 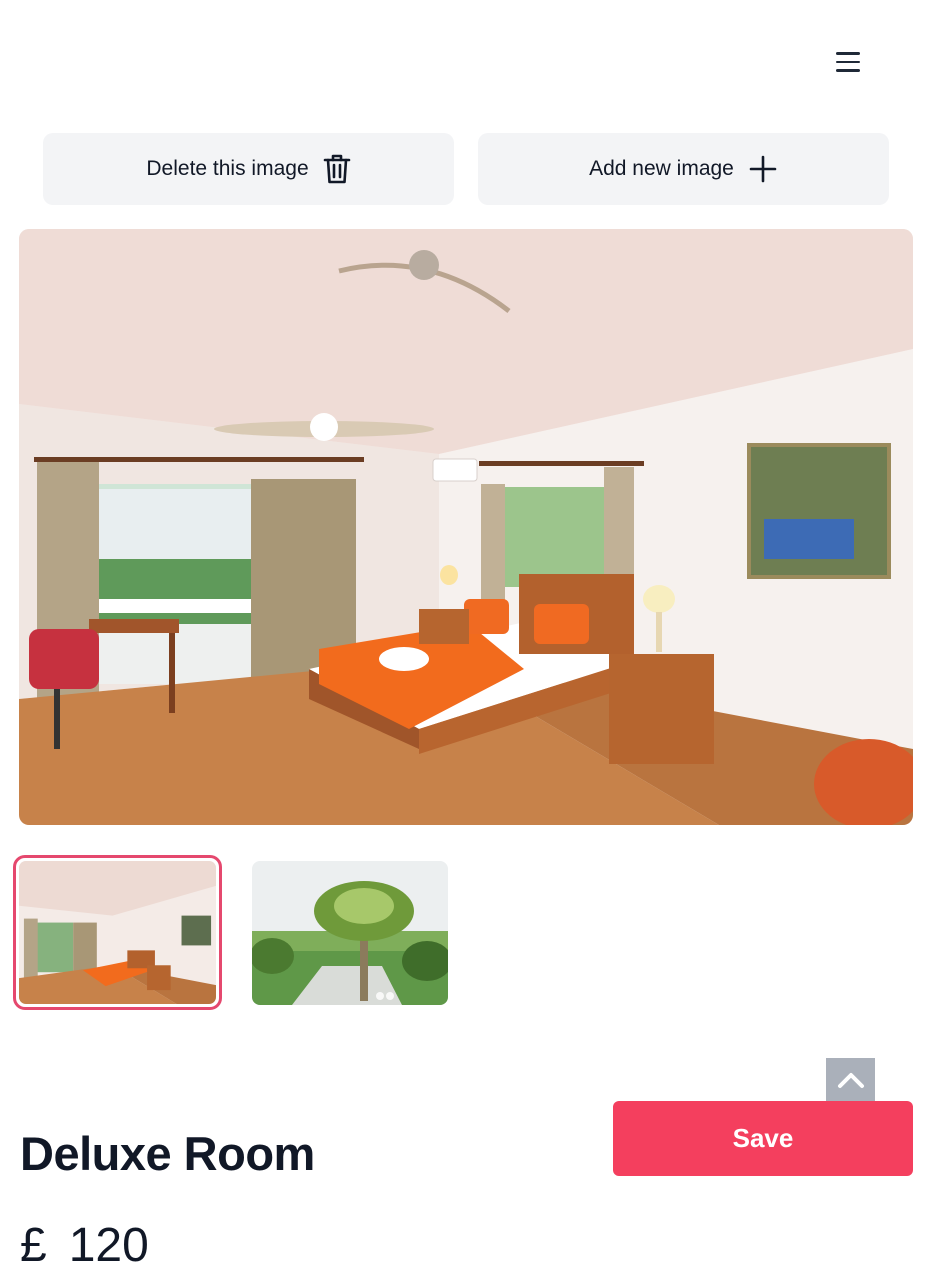 What do you see at coordinates (661, 168) in the screenshot?
I see `add-image-label: Add new image` at bounding box center [661, 168].